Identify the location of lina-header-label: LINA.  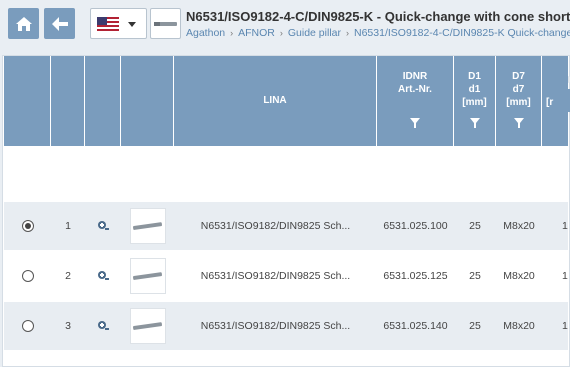
(275, 100).